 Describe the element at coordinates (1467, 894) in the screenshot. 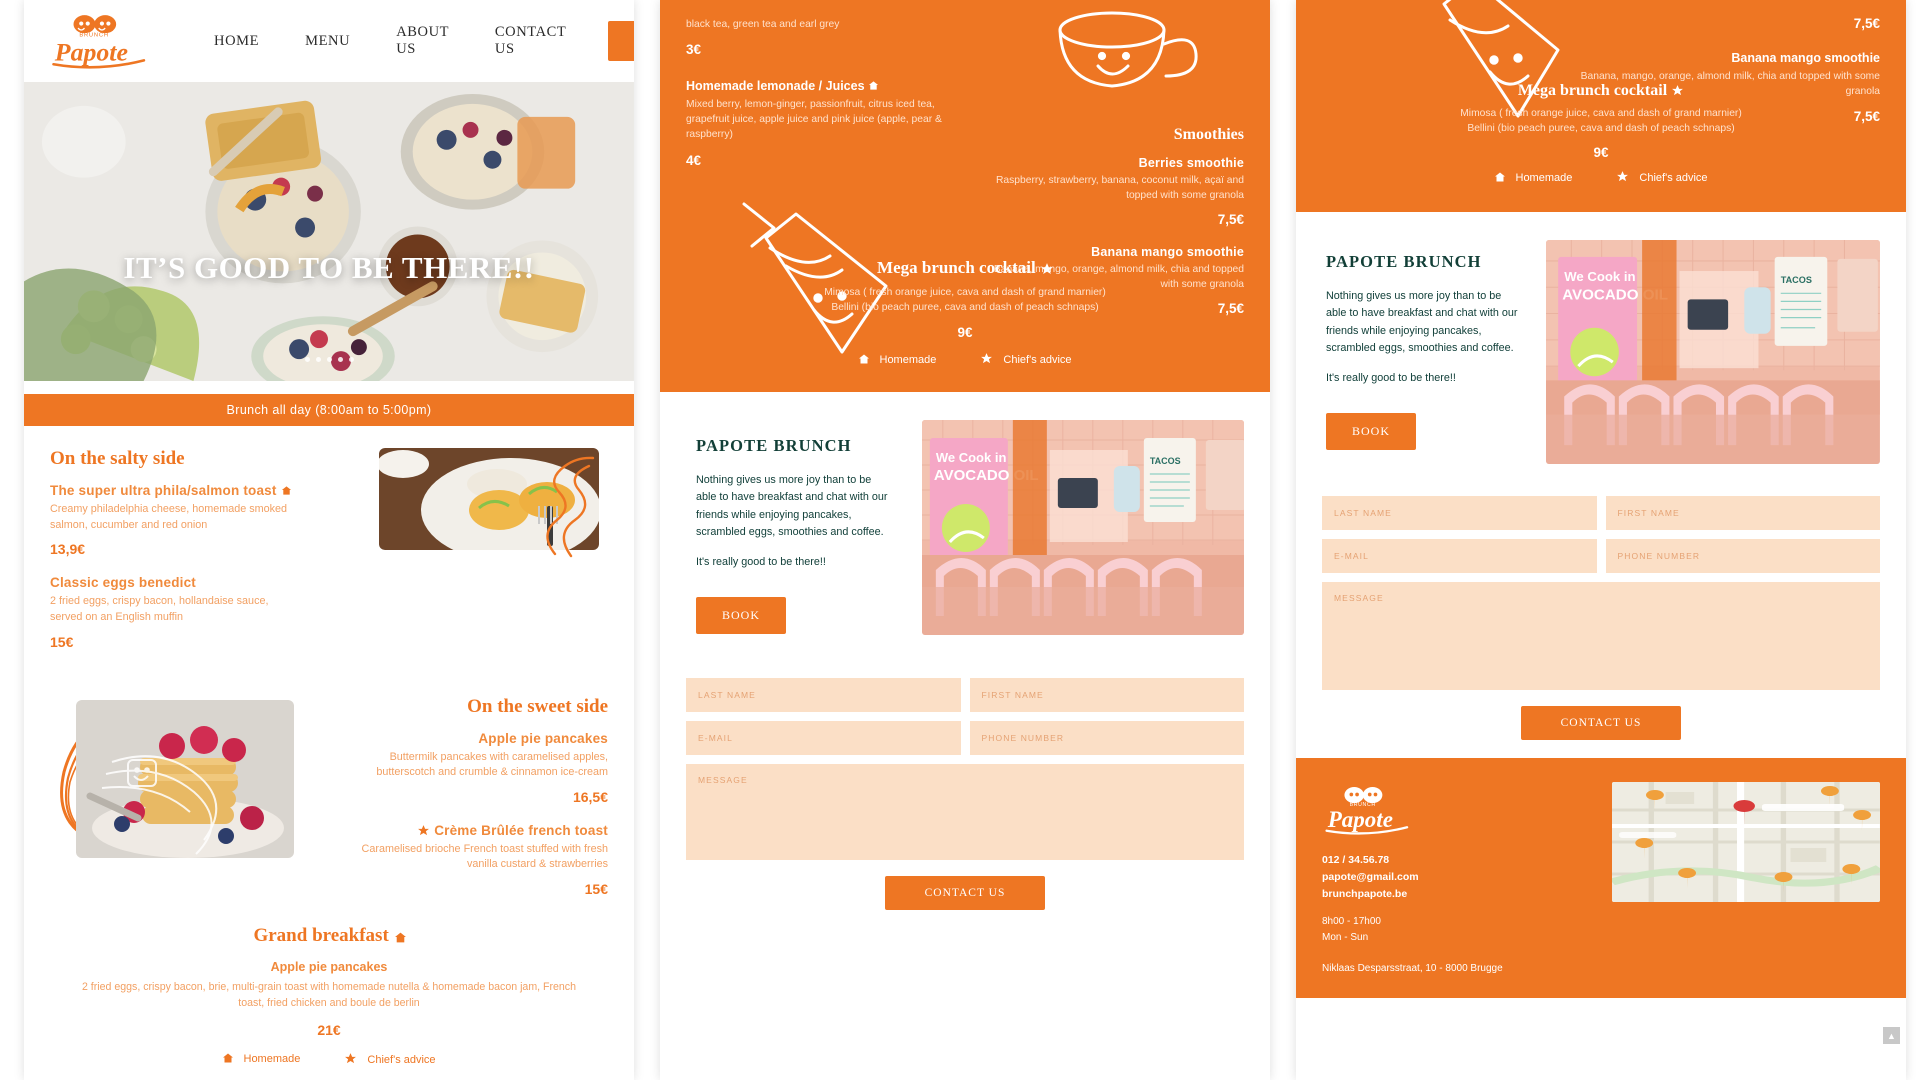

I see `footer-website: brunchpapote.be` at that location.